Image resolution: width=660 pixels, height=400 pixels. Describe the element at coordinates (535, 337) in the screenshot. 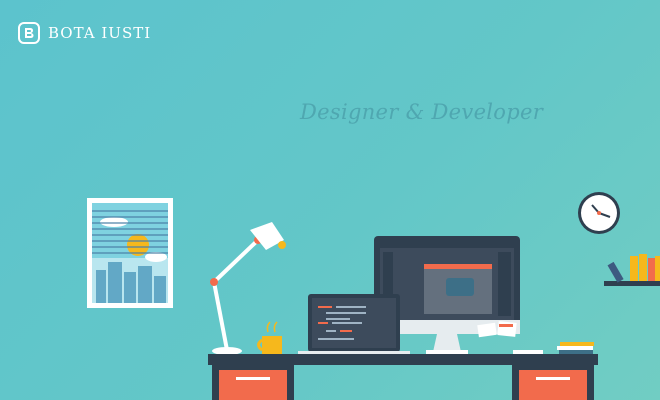

I see `desk-items` at that location.